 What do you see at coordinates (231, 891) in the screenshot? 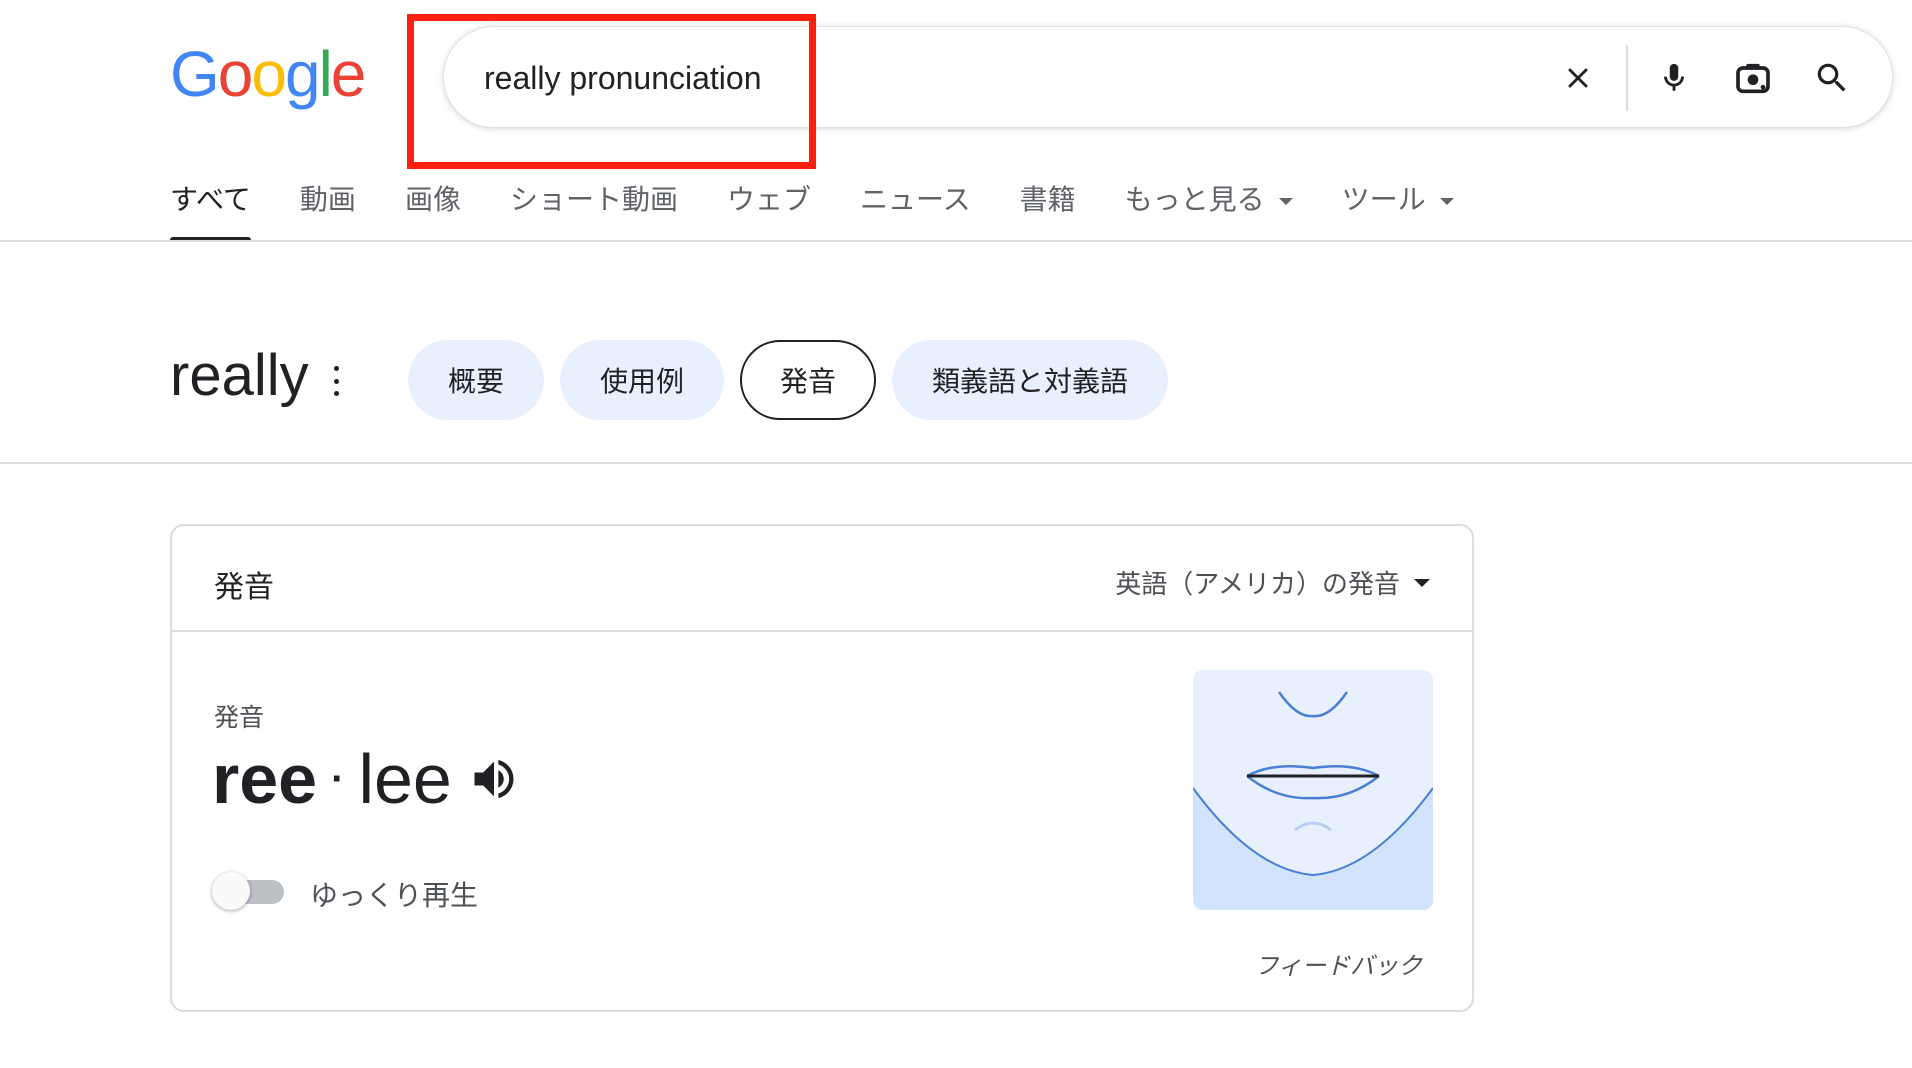
I see `toggle-knob` at bounding box center [231, 891].